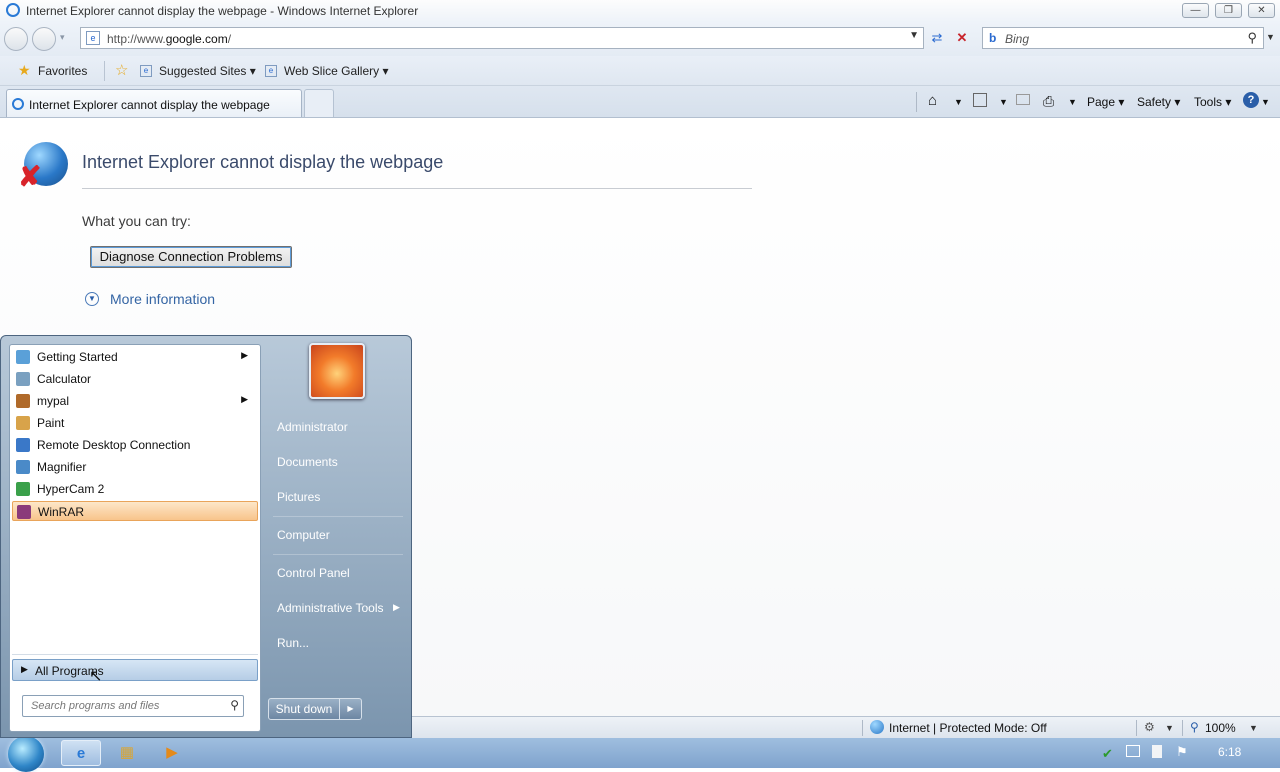 The image size is (1280, 772). I want to click on search-programs-input: Search programs and files ⚲, so click(133, 706).